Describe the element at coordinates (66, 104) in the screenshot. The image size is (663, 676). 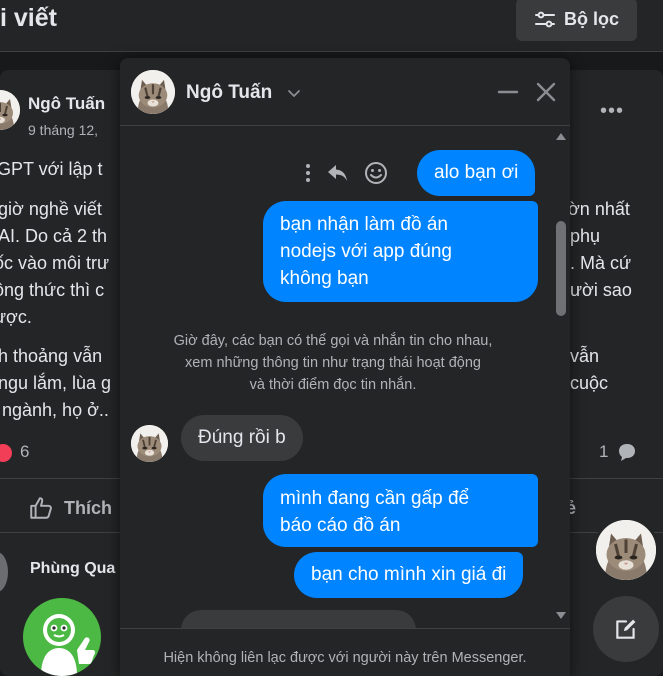
I see `post-author-name: Ngô Tuấn` at that location.